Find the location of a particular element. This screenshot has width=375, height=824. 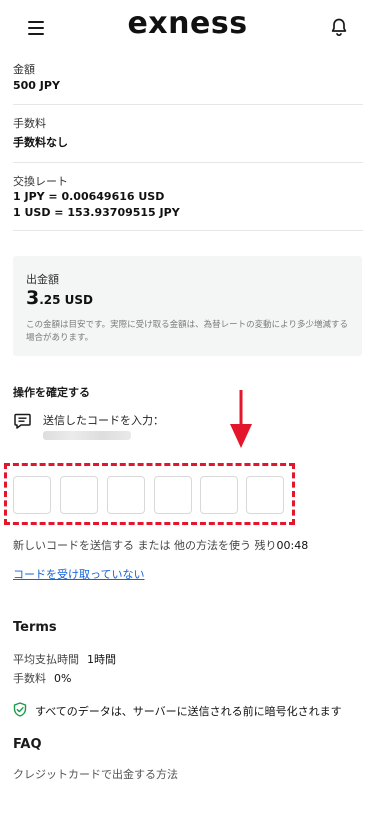

withdrawal-amount-label: 出金額 is located at coordinates (42, 279).